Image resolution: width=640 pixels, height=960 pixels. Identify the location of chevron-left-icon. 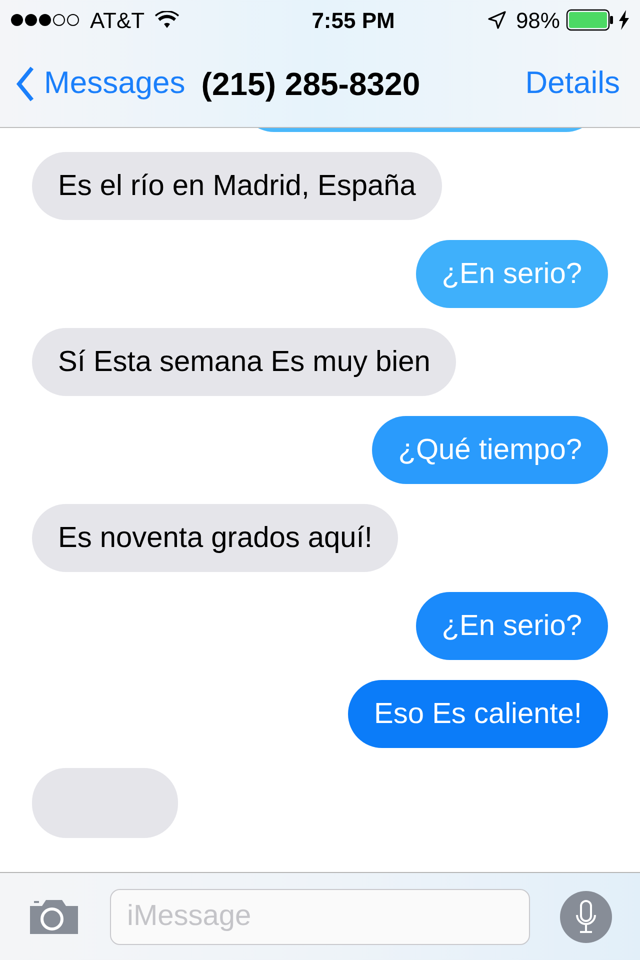
(25, 84).